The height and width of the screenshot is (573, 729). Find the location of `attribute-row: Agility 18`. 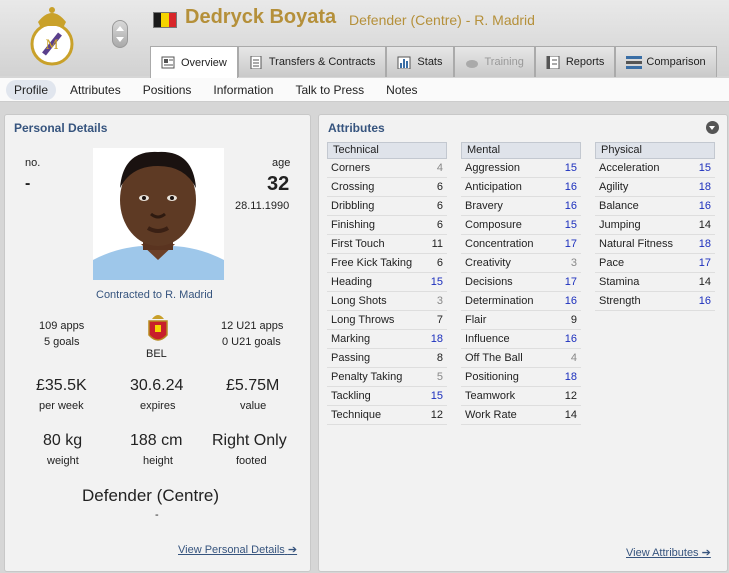

attribute-row: Agility 18 is located at coordinates (655, 187).